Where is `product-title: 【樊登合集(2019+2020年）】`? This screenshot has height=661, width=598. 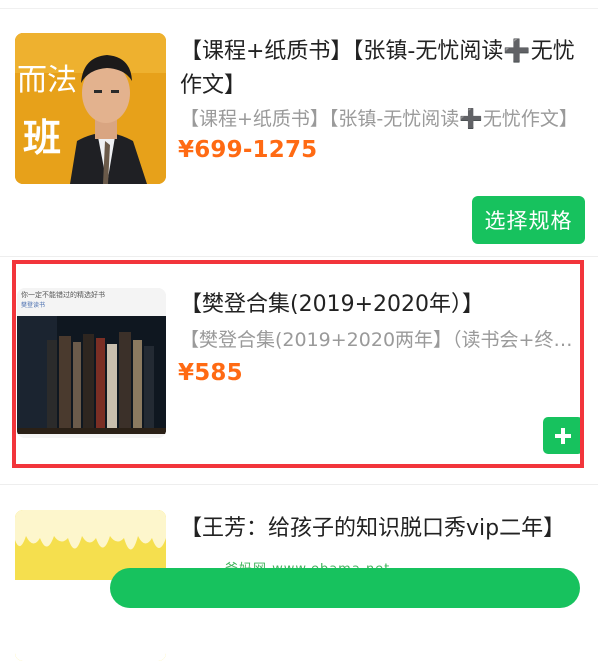
product-title: 【樊登合集(2019+2020年）】 is located at coordinates (382, 305).